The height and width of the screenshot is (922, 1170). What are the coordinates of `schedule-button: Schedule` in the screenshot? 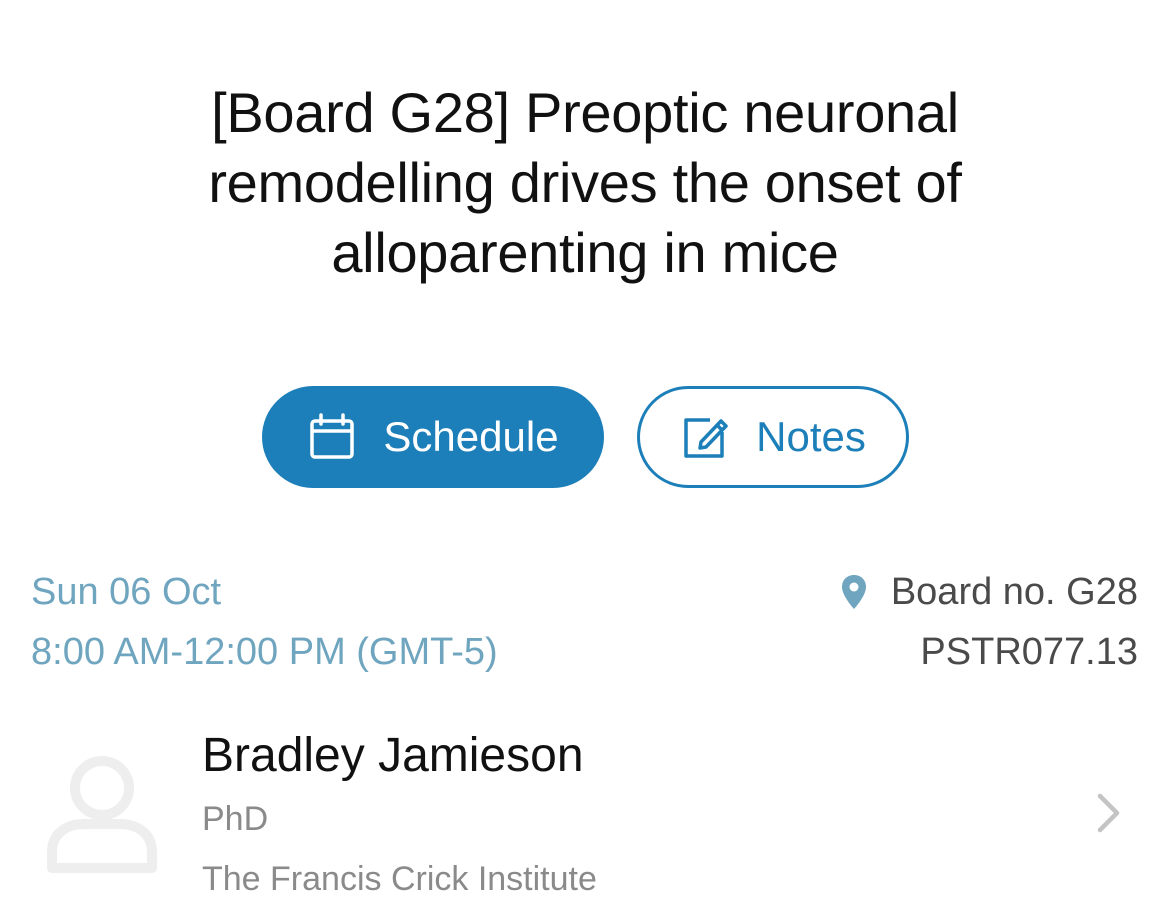 It's located at (433, 437).